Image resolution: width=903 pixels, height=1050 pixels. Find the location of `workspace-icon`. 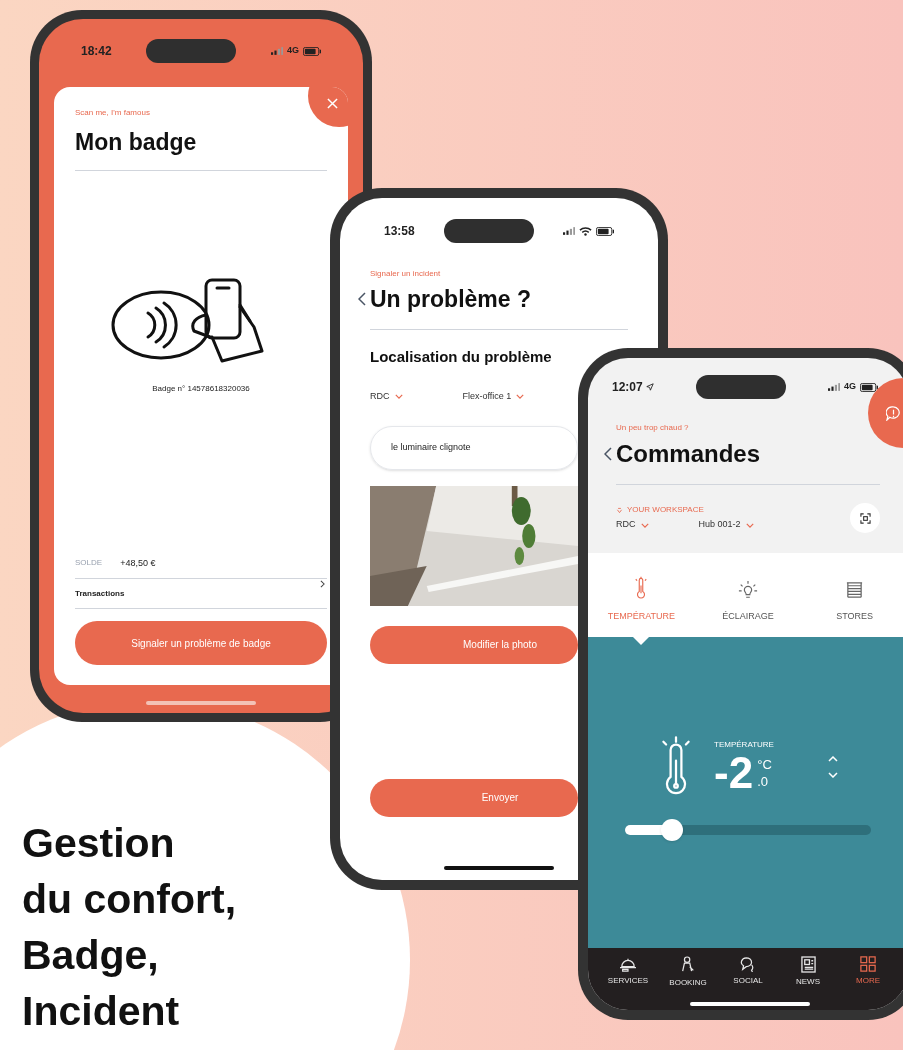

workspace-icon is located at coordinates (619, 510).